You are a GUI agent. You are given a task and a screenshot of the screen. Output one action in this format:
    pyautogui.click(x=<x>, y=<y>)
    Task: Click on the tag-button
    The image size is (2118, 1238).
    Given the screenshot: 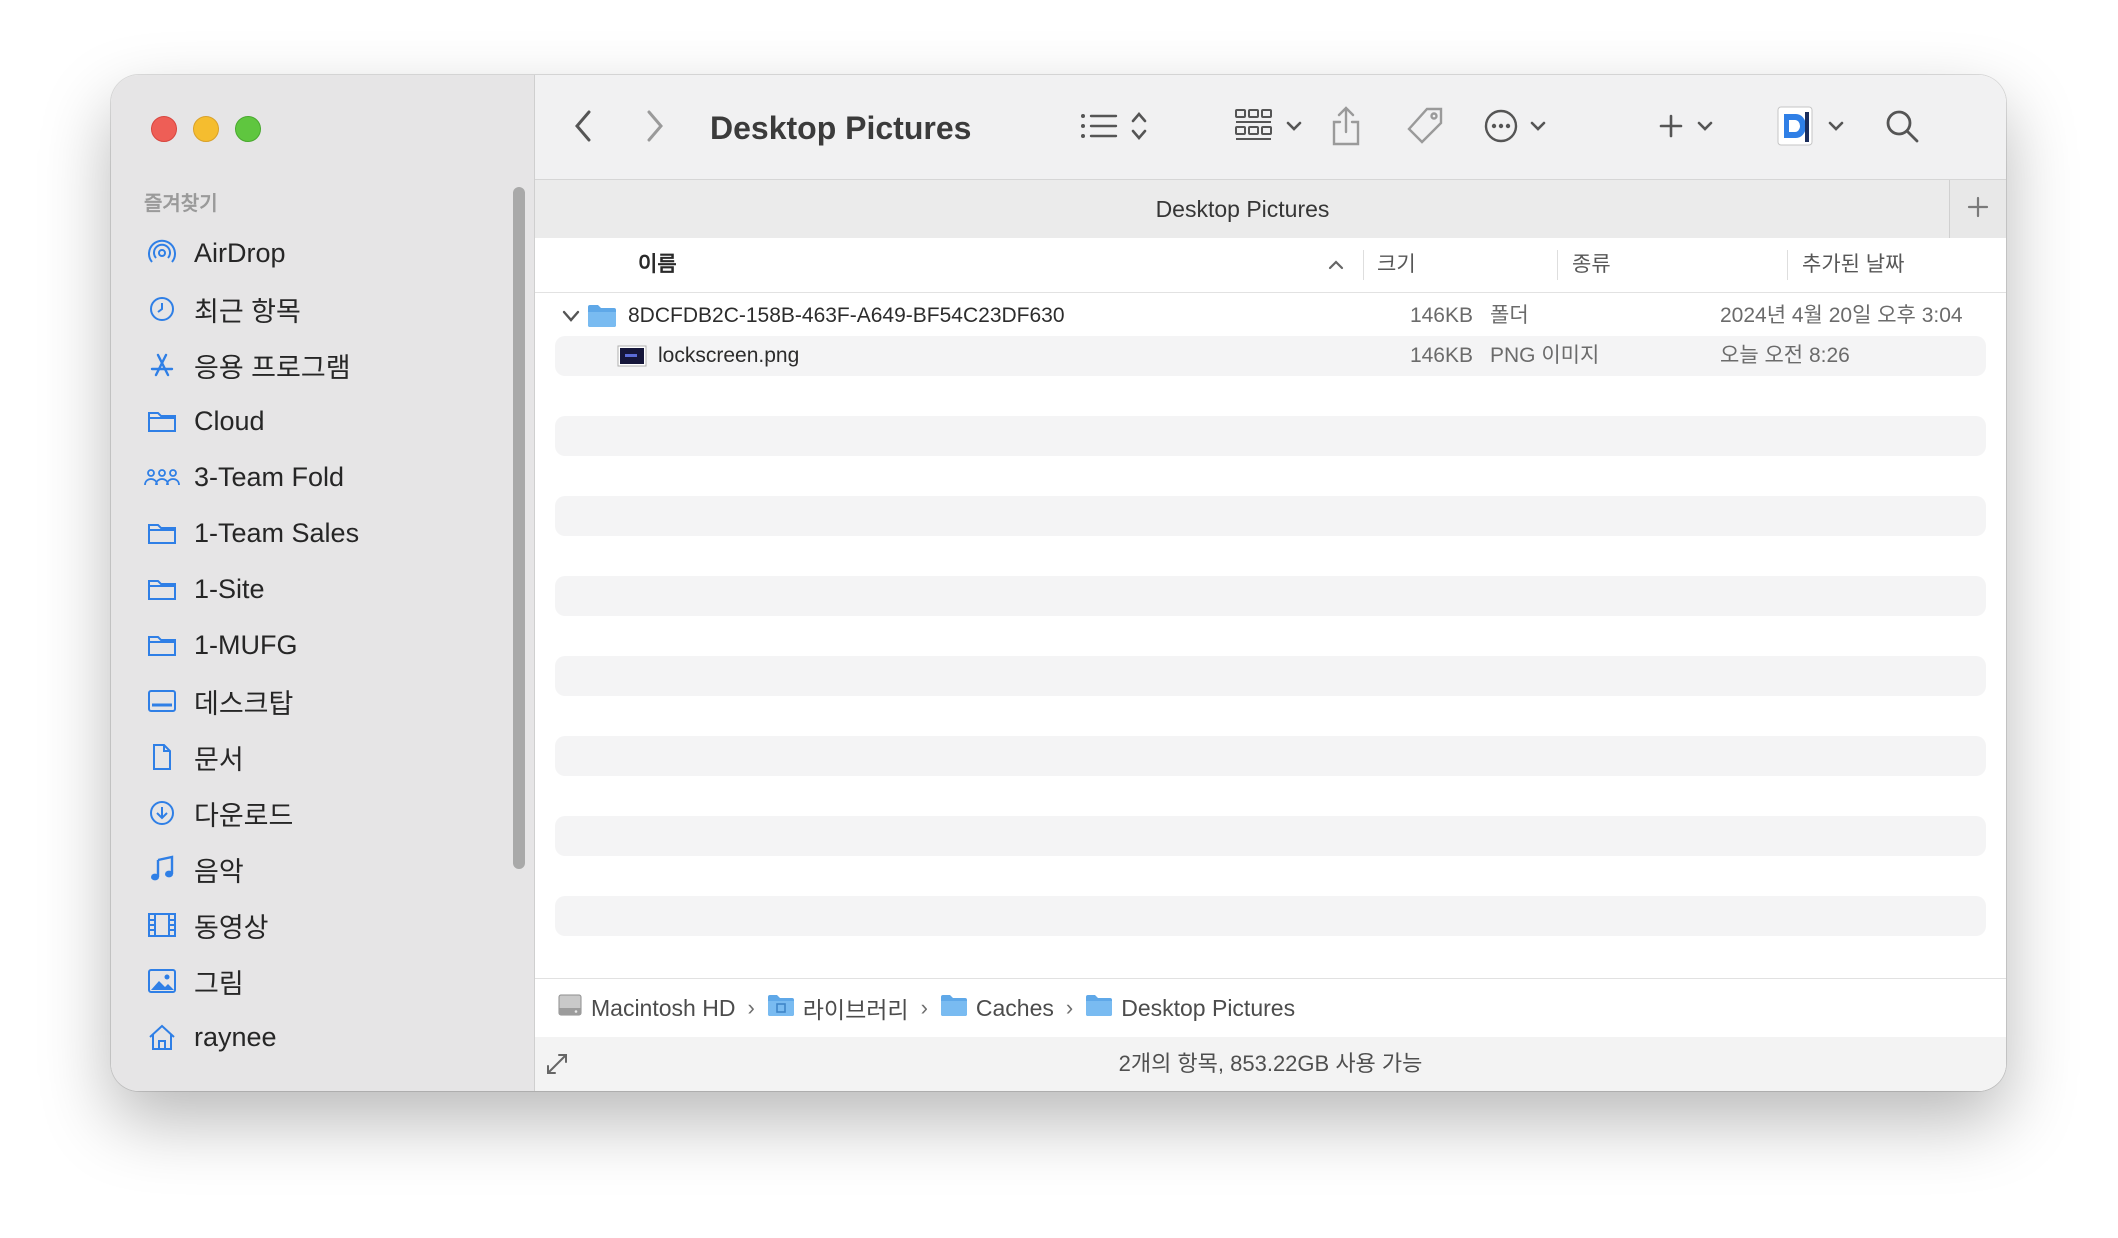 What is the action you would take?
    pyautogui.click(x=1425, y=128)
    